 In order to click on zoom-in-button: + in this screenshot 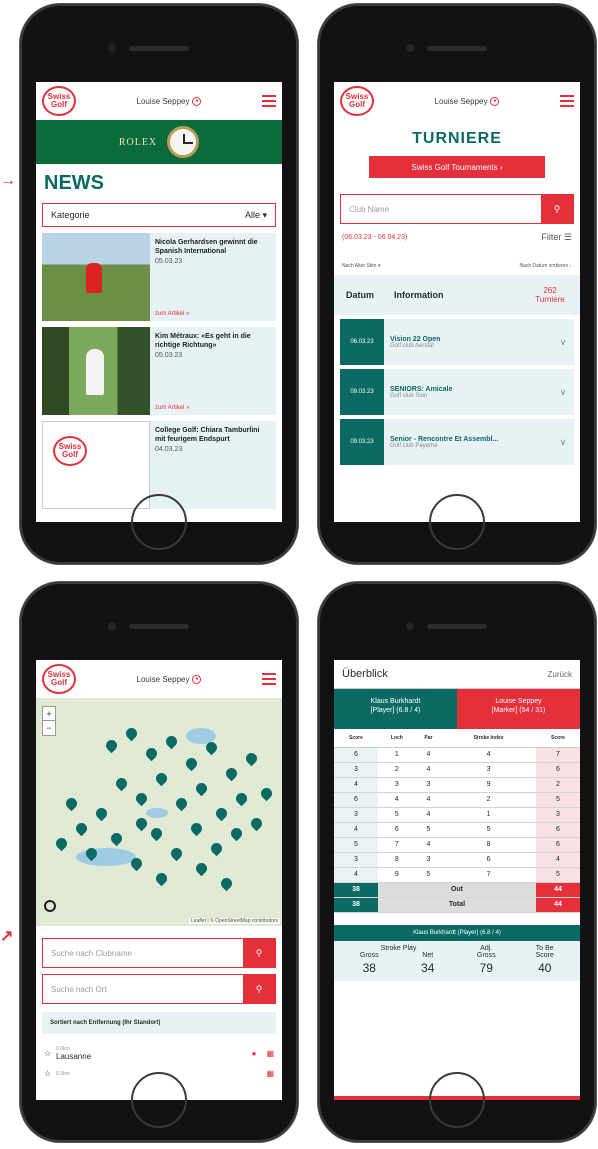, I will do `click(49, 714)`.